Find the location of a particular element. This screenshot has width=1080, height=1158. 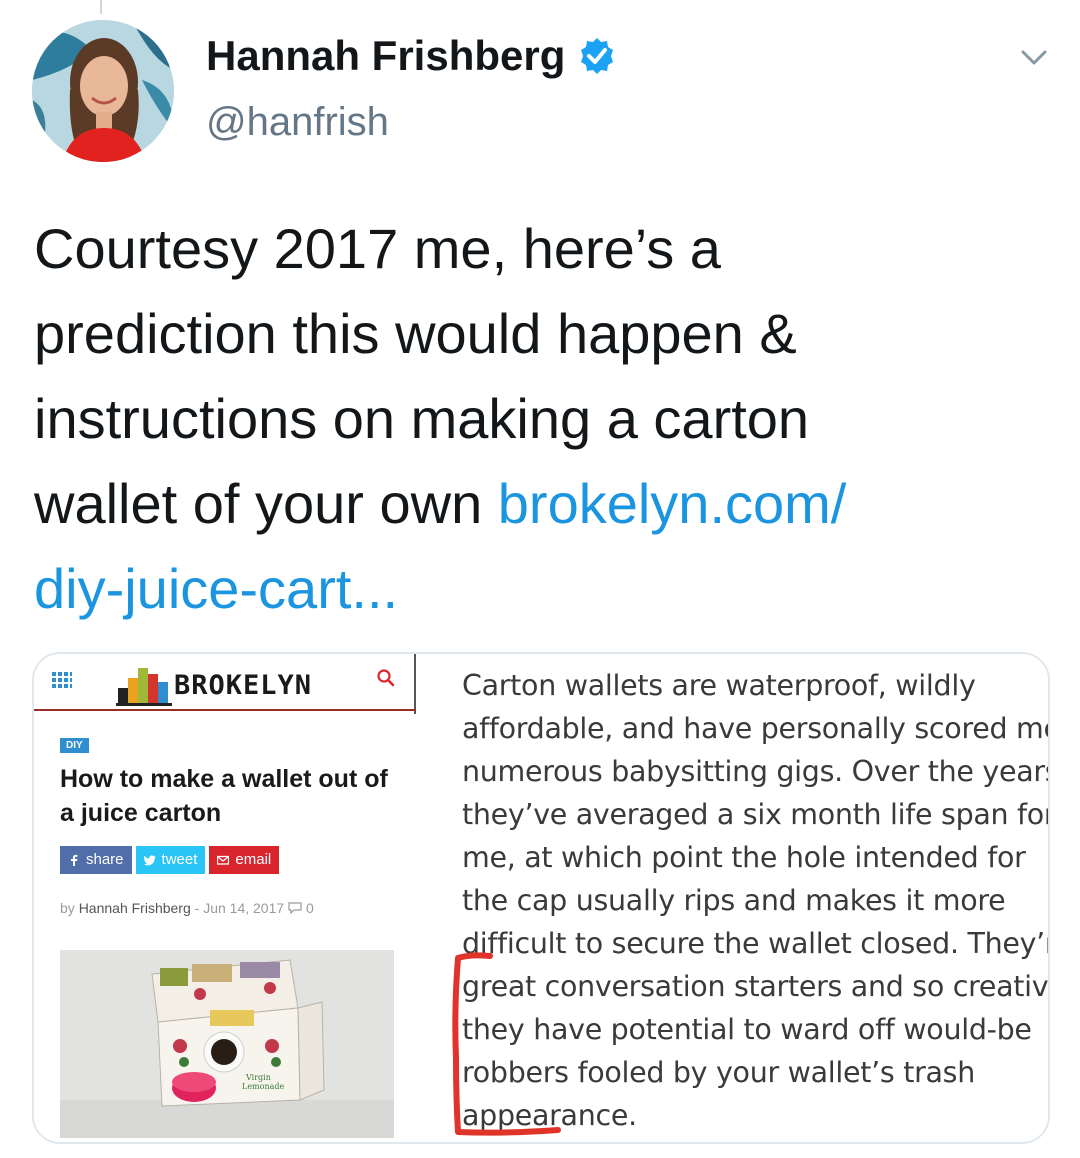

site-logo-text: BROKELYN is located at coordinates (243, 685).